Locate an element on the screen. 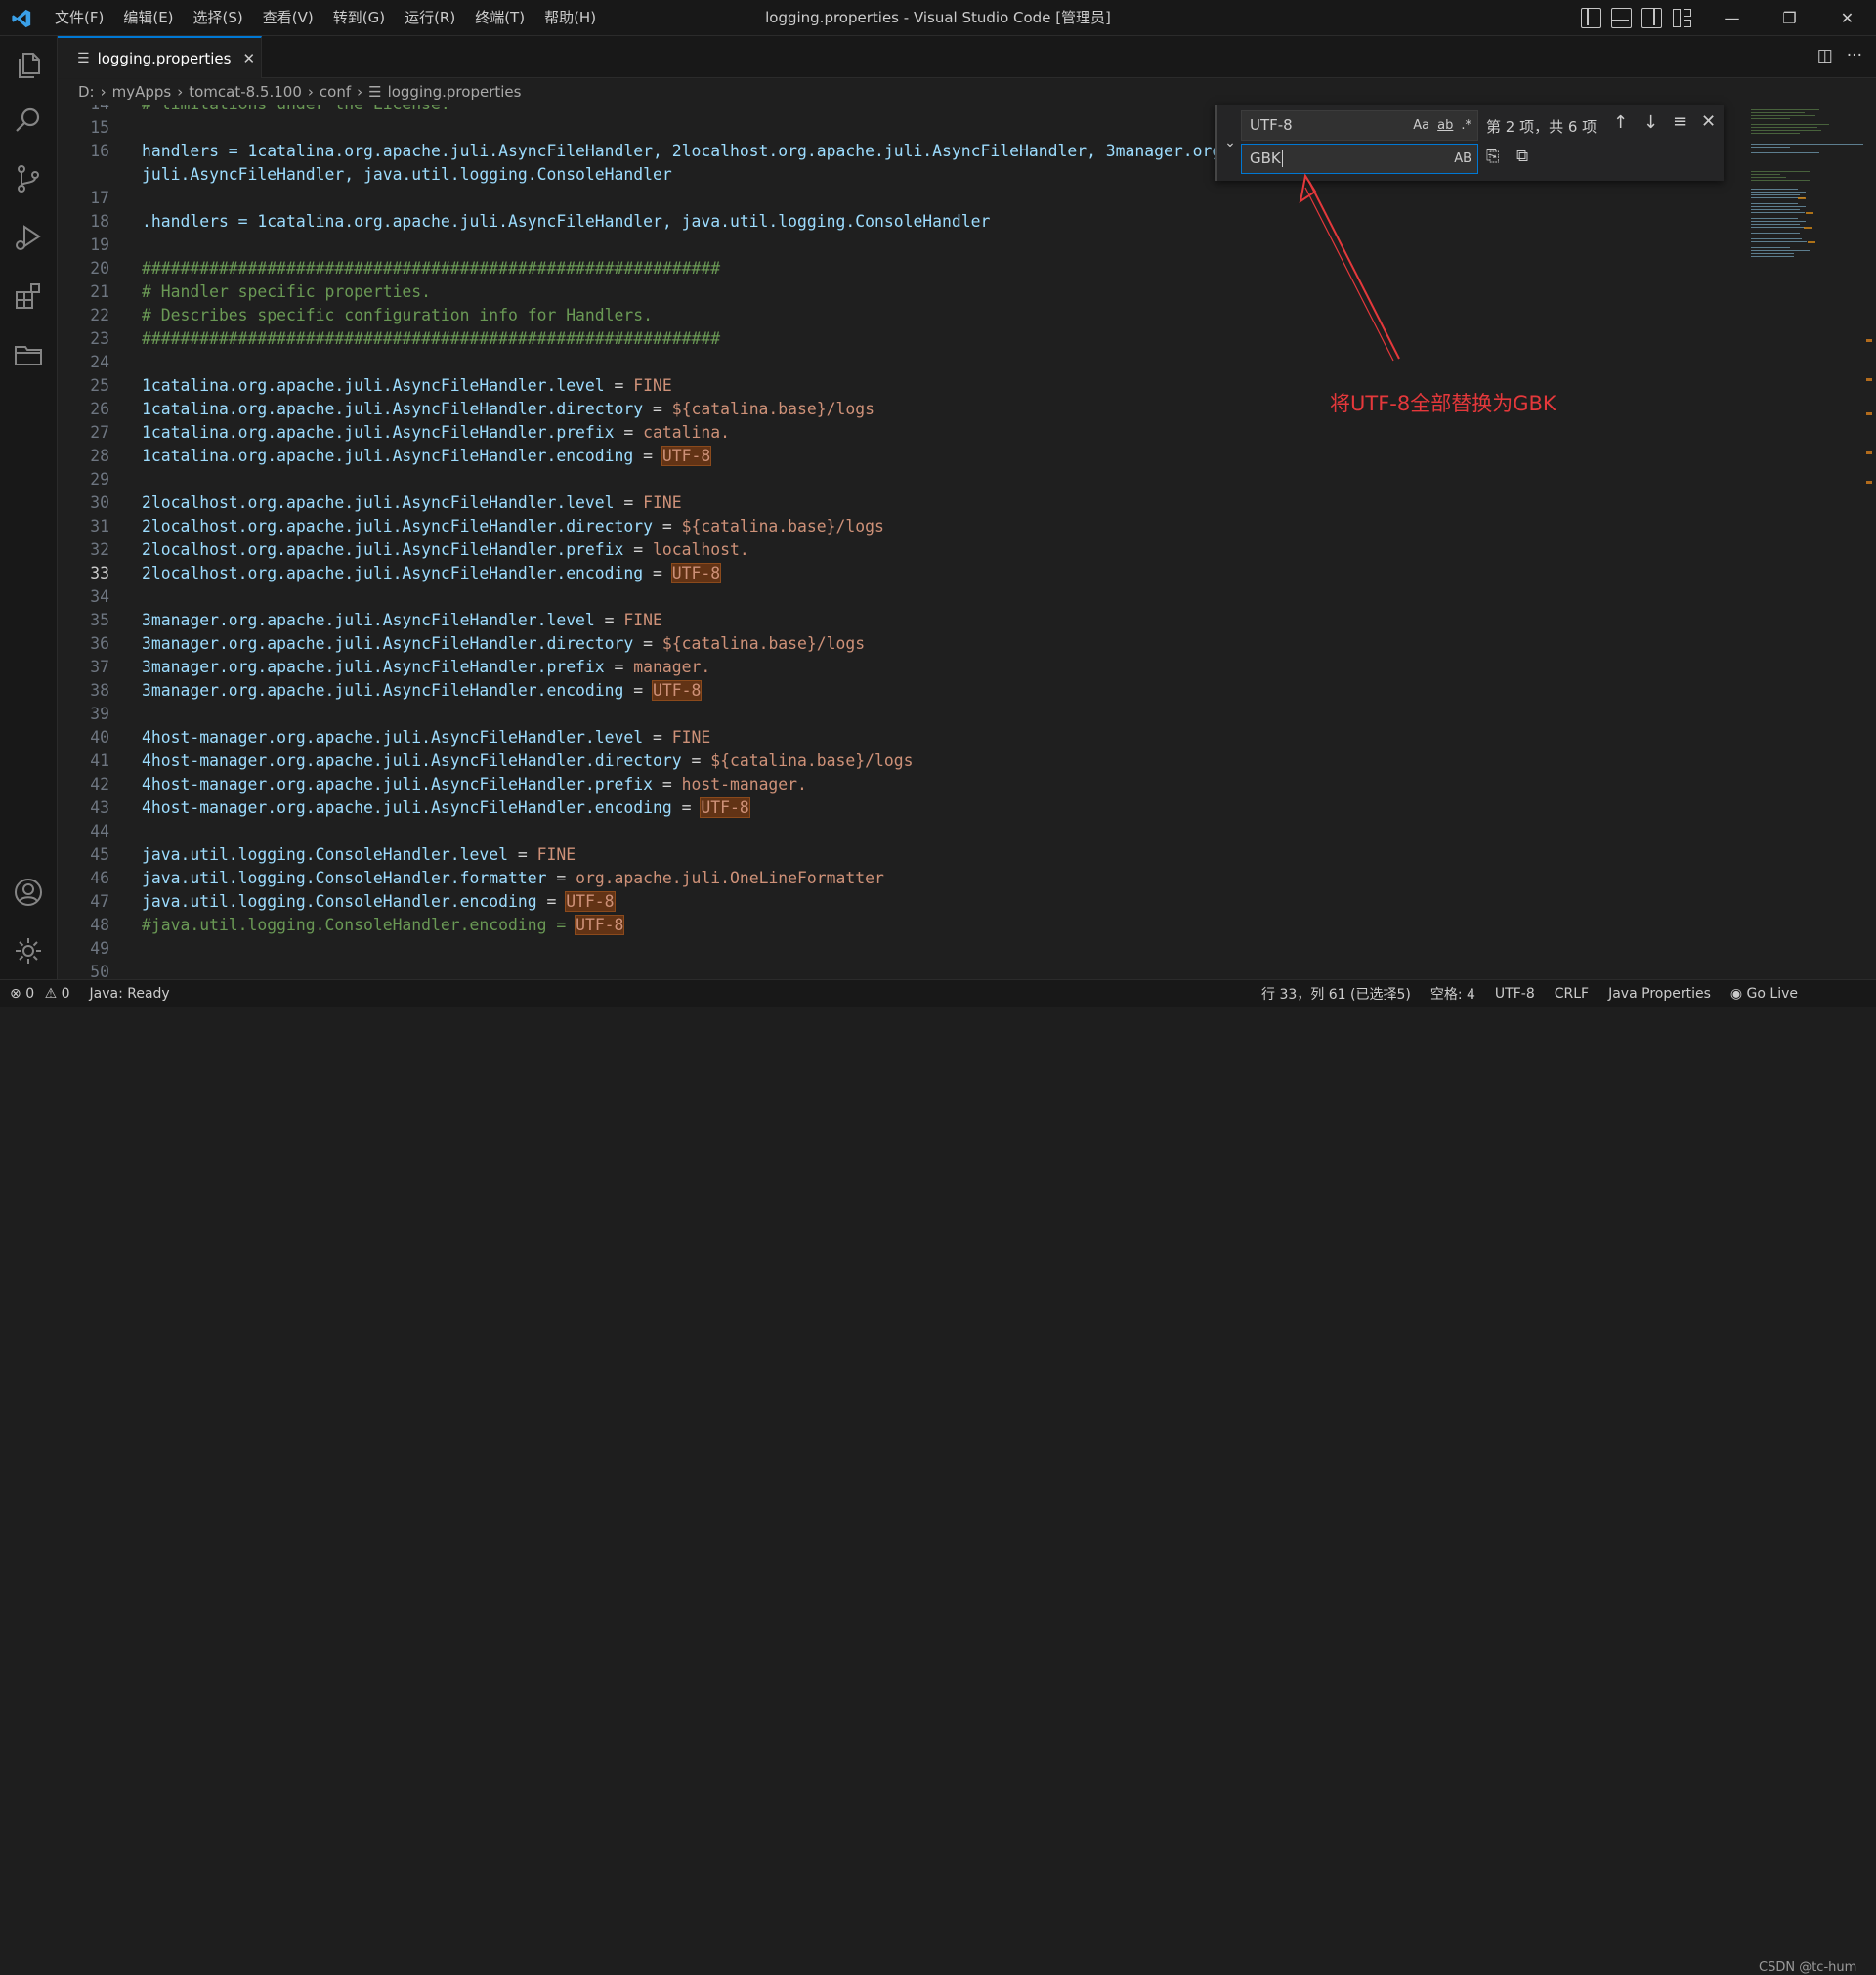 The width and height of the screenshot is (1876, 1975). match-whole-word-icon: ab is located at coordinates (1445, 126).